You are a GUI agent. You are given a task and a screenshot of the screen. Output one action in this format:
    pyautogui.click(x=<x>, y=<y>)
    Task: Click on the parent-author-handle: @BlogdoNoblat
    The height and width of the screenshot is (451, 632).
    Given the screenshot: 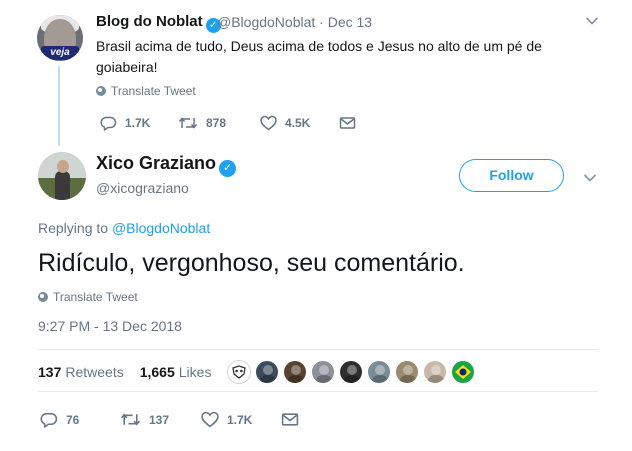 What is the action you would take?
    pyautogui.click(x=266, y=22)
    